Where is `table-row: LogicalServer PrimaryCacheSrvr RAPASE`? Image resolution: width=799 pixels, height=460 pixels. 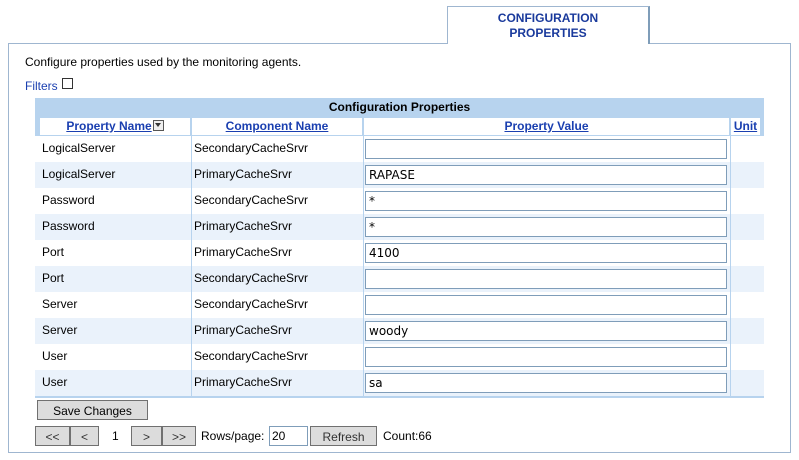
table-row: LogicalServer PrimaryCacheSrvr RAPASE is located at coordinates (399, 175).